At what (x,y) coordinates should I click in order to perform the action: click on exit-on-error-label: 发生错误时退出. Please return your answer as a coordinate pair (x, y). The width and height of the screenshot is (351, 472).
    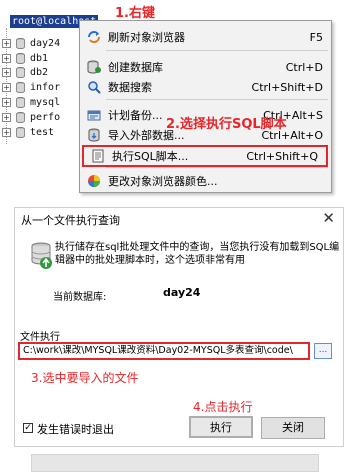
    Looking at the image, I should click on (75, 429).